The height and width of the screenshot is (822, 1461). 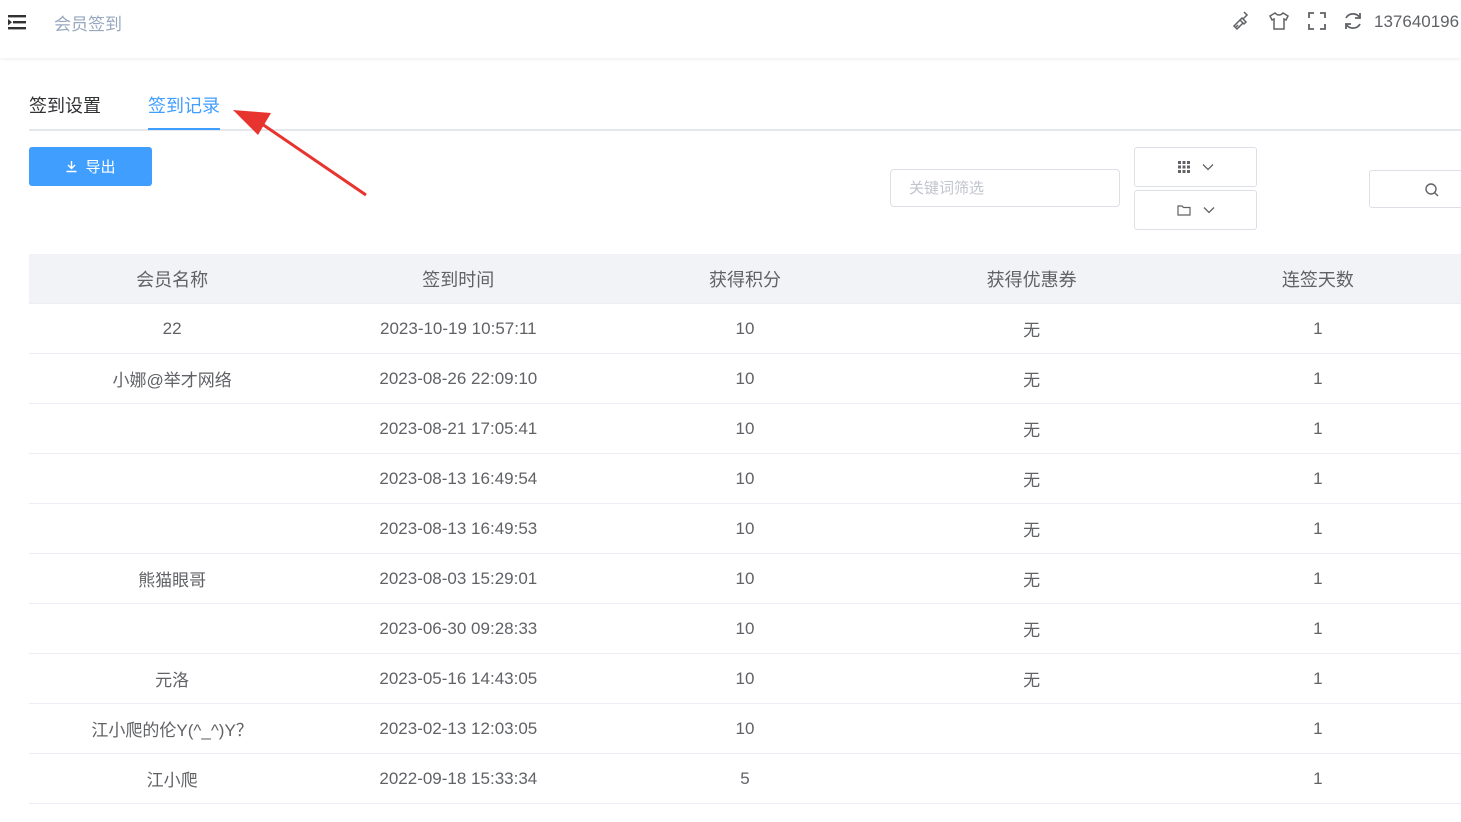 What do you see at coordinates (458, 728) in the screenshot?
I see `table-cell: 2023-02-13 12:03:05` at bounding box center [458, 728].